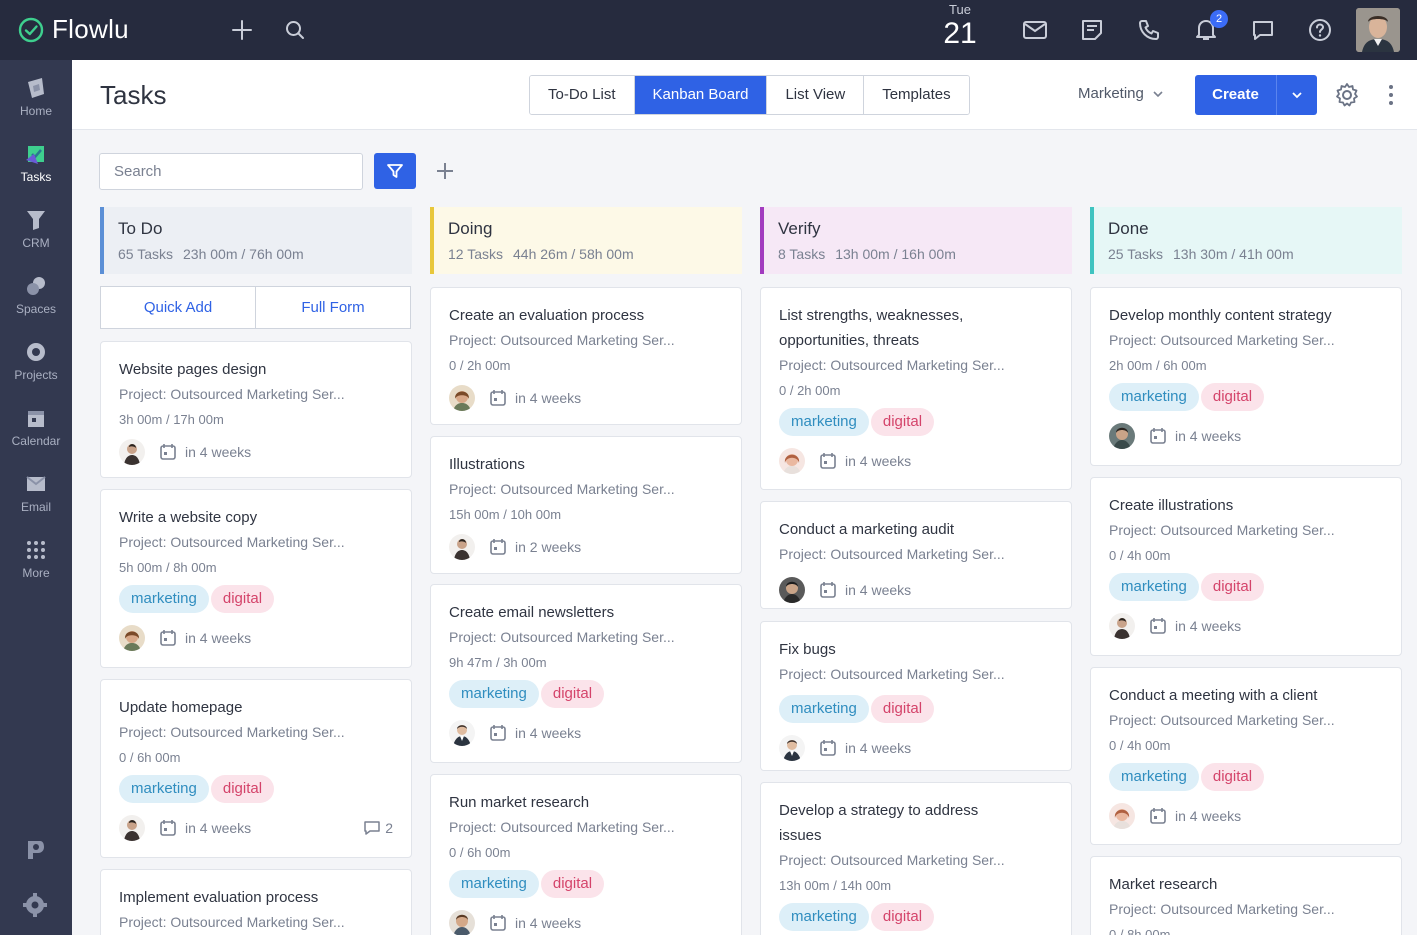 This screenshot has height=935, width=1417. Describe the element at coordinates (586, 240) in the screenshot. I see `column-header-doing: Doing 12 Tasks 44h 26m / 58h 00m` at that location.